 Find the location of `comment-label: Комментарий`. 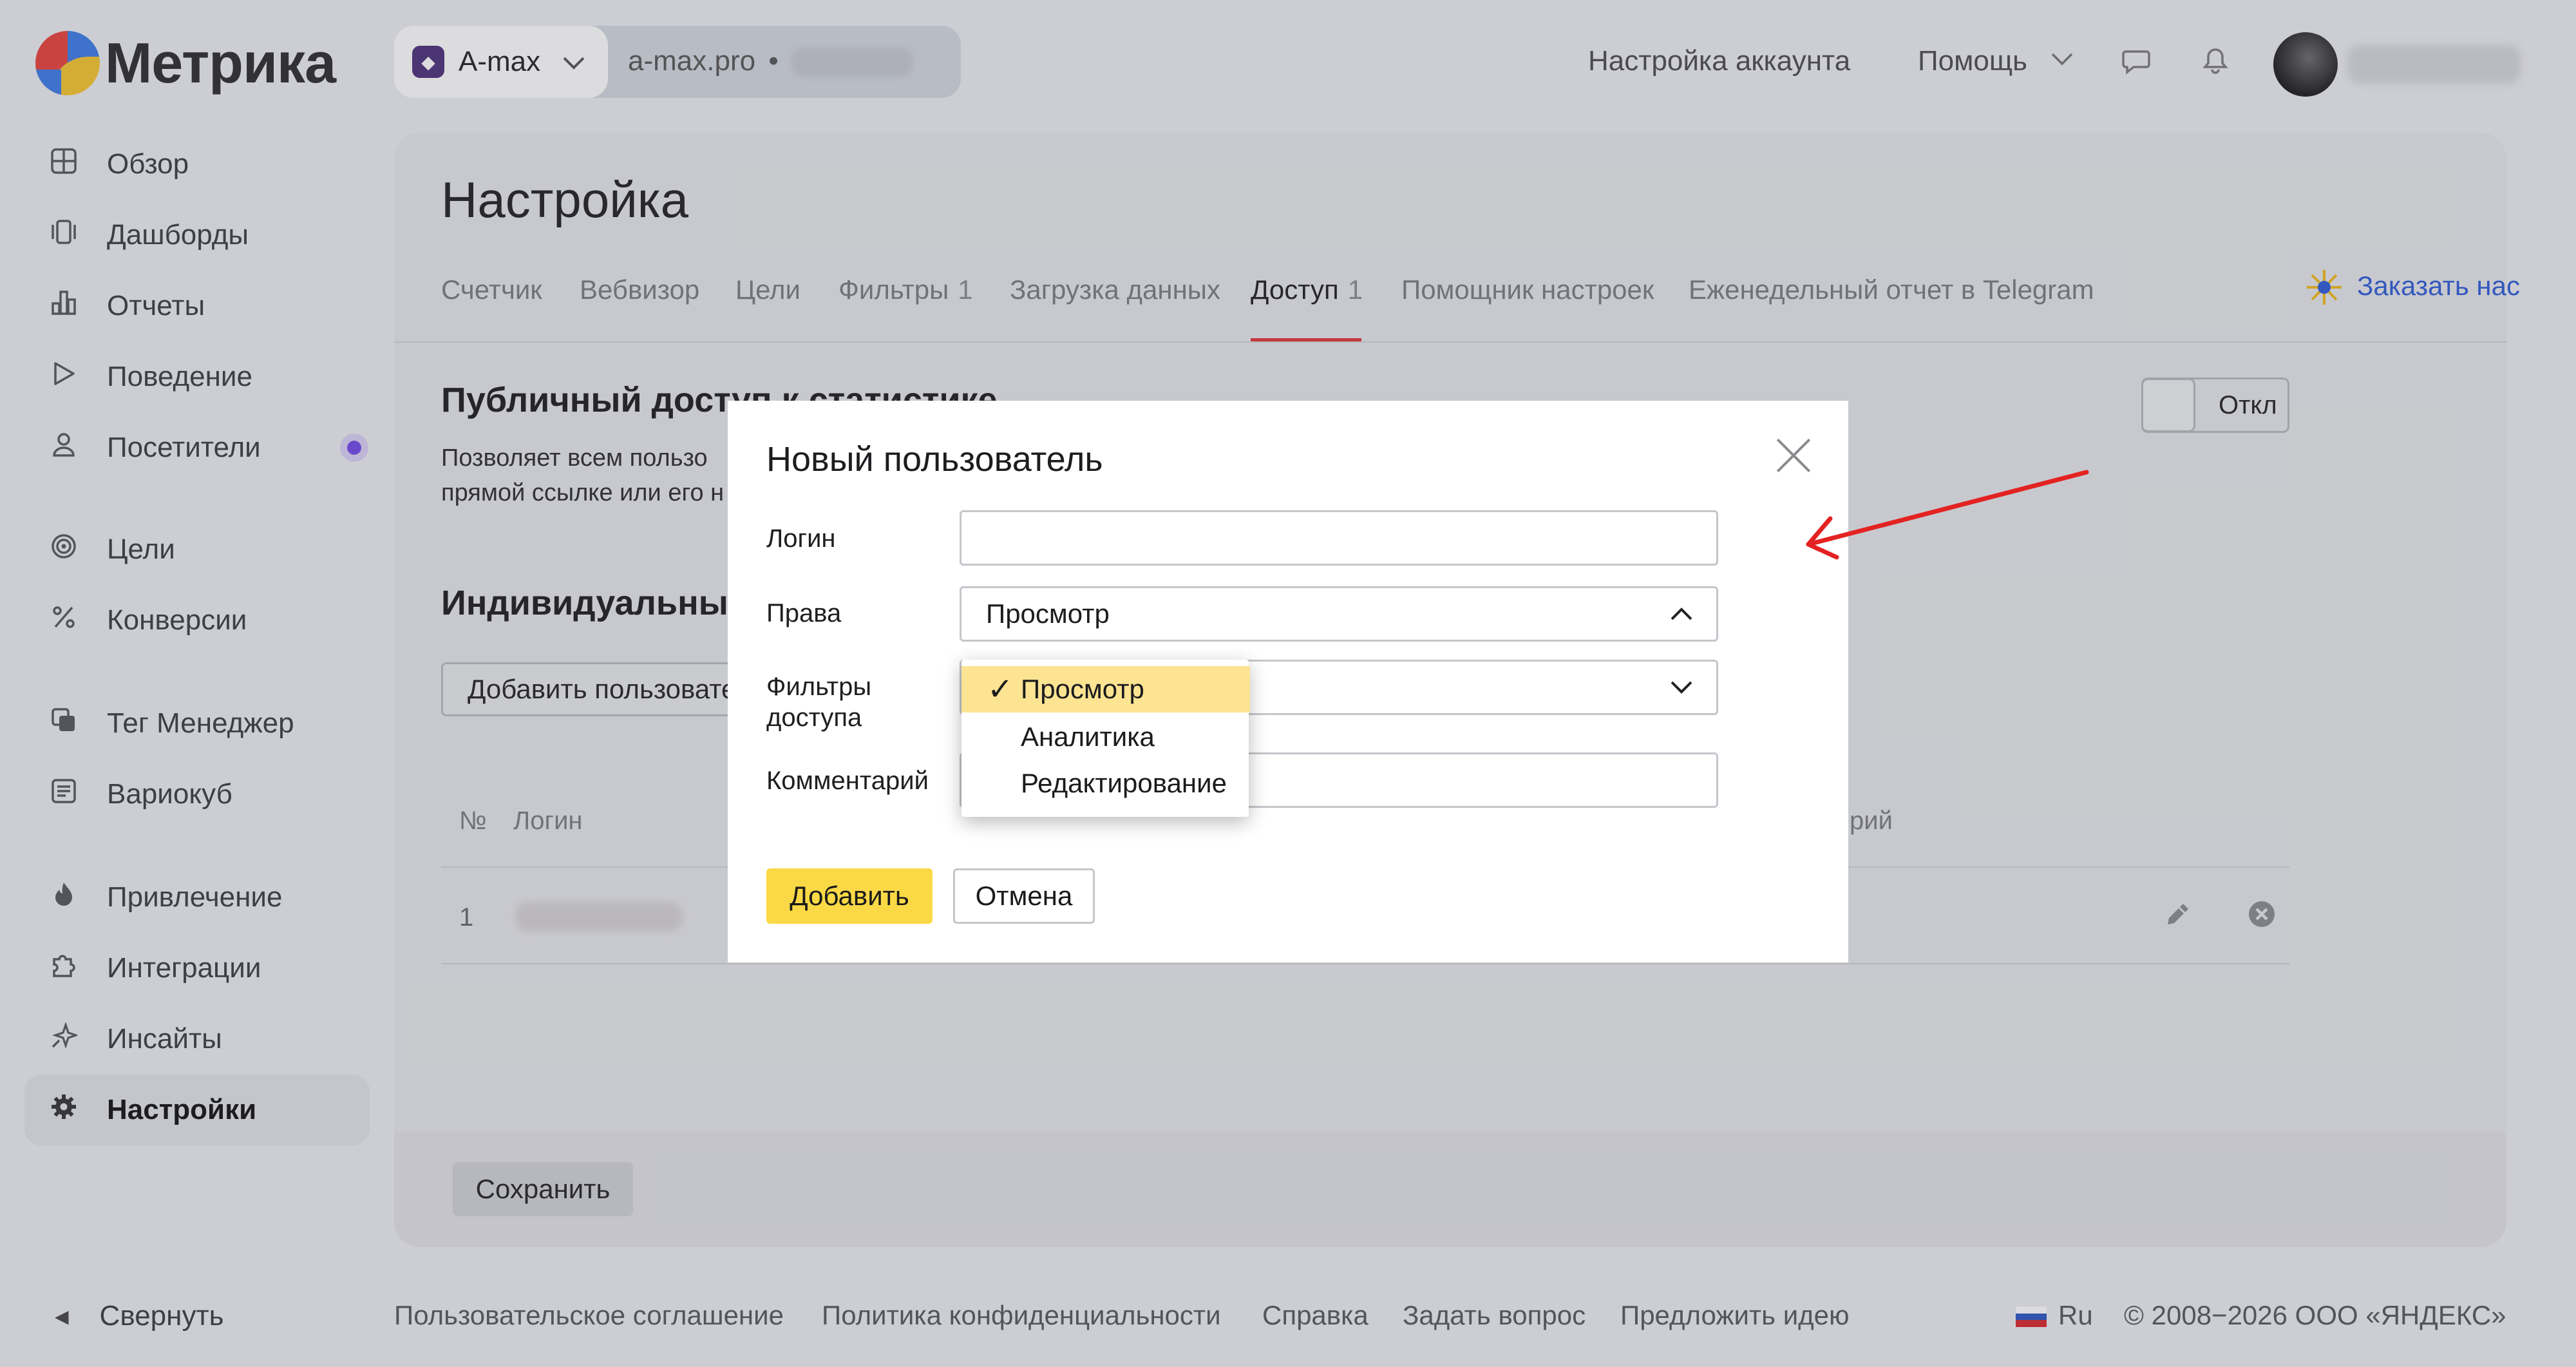

comment-label: Комментарий is located at coordinates (847, 781).